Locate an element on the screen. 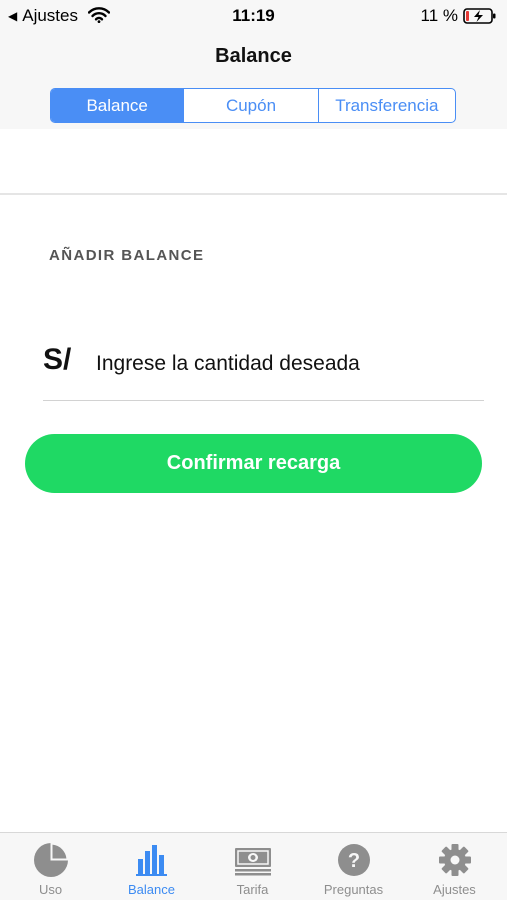 The image size is (507, 900). battery-charging-icon is located at coordinates (479, 16).